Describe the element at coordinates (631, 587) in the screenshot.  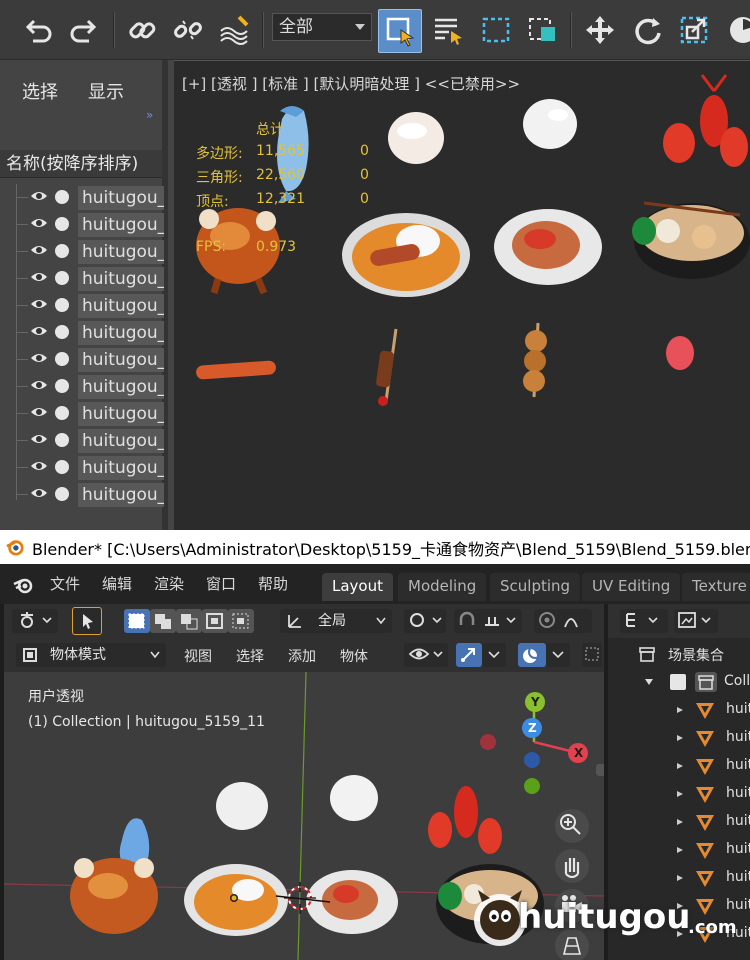
I see `tab-uv-editing: UV Editing` at that location.